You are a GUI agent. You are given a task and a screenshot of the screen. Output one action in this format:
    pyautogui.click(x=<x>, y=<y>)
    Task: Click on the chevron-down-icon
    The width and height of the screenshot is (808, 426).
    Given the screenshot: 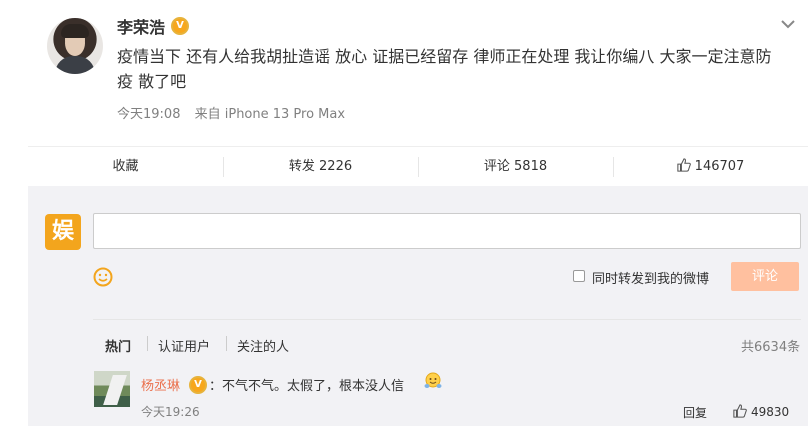 What is the action you would take?
    pyautogui.click(x=788, y=24)
    